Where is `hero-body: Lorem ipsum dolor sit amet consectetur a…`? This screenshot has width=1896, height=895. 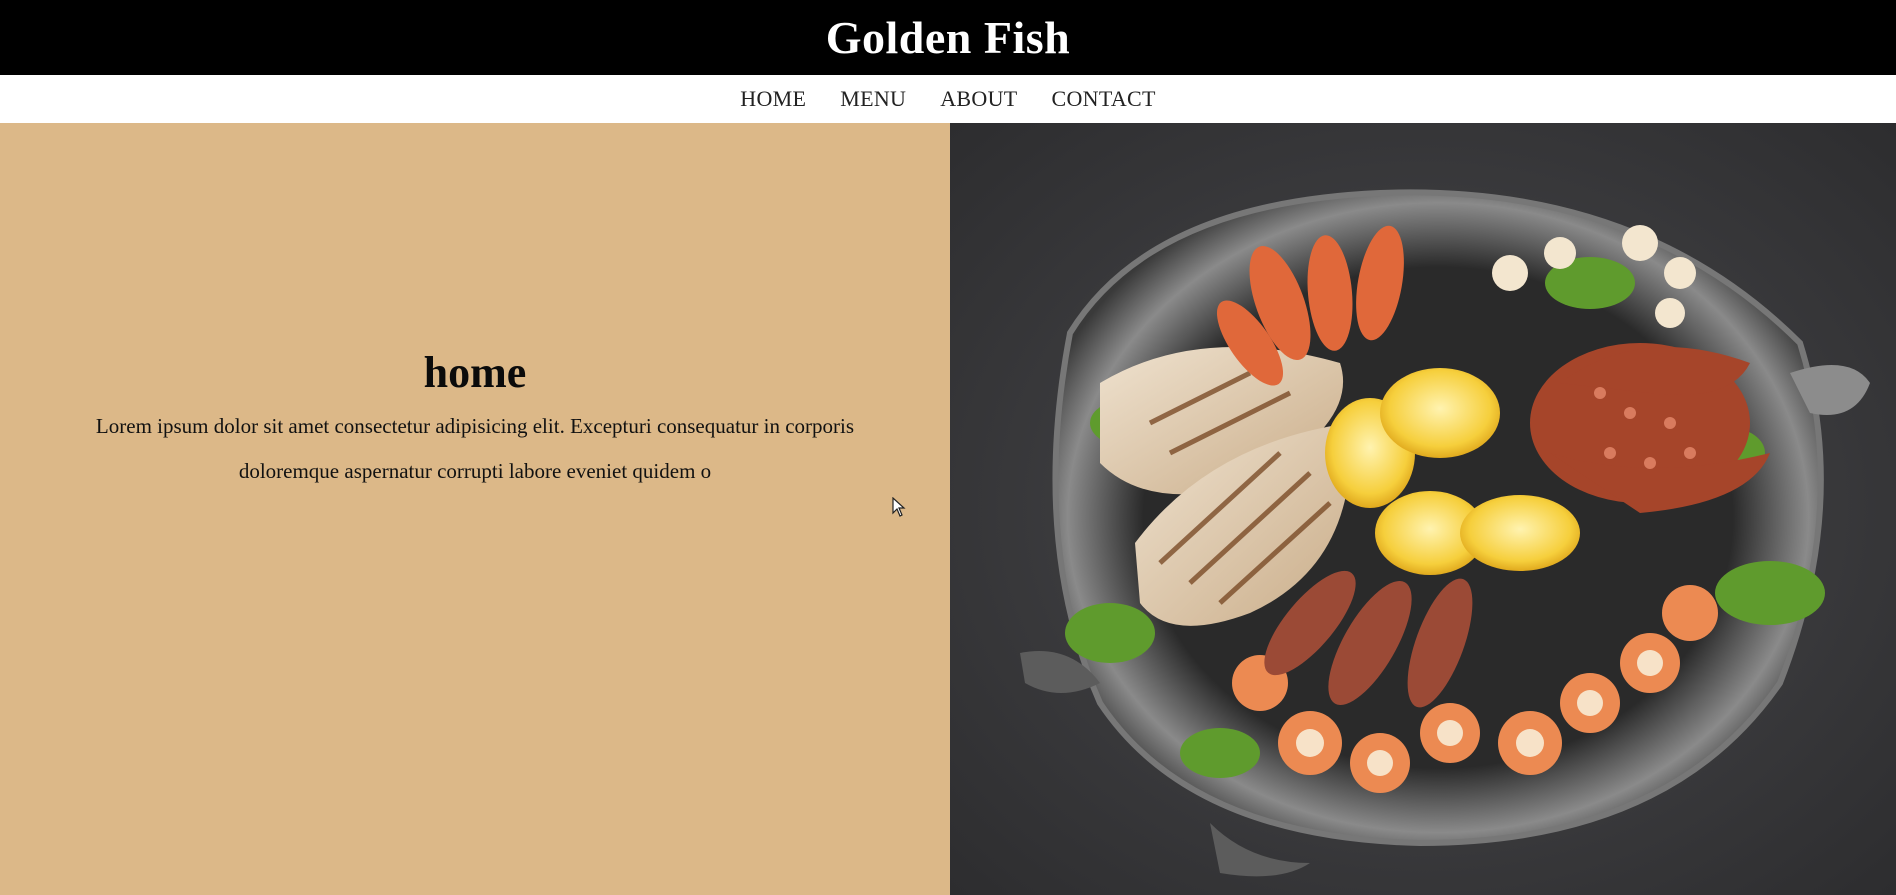
hero-body: Lorem ipsum dolor sit amet consectetur a… is located at coordinates (475, 448).